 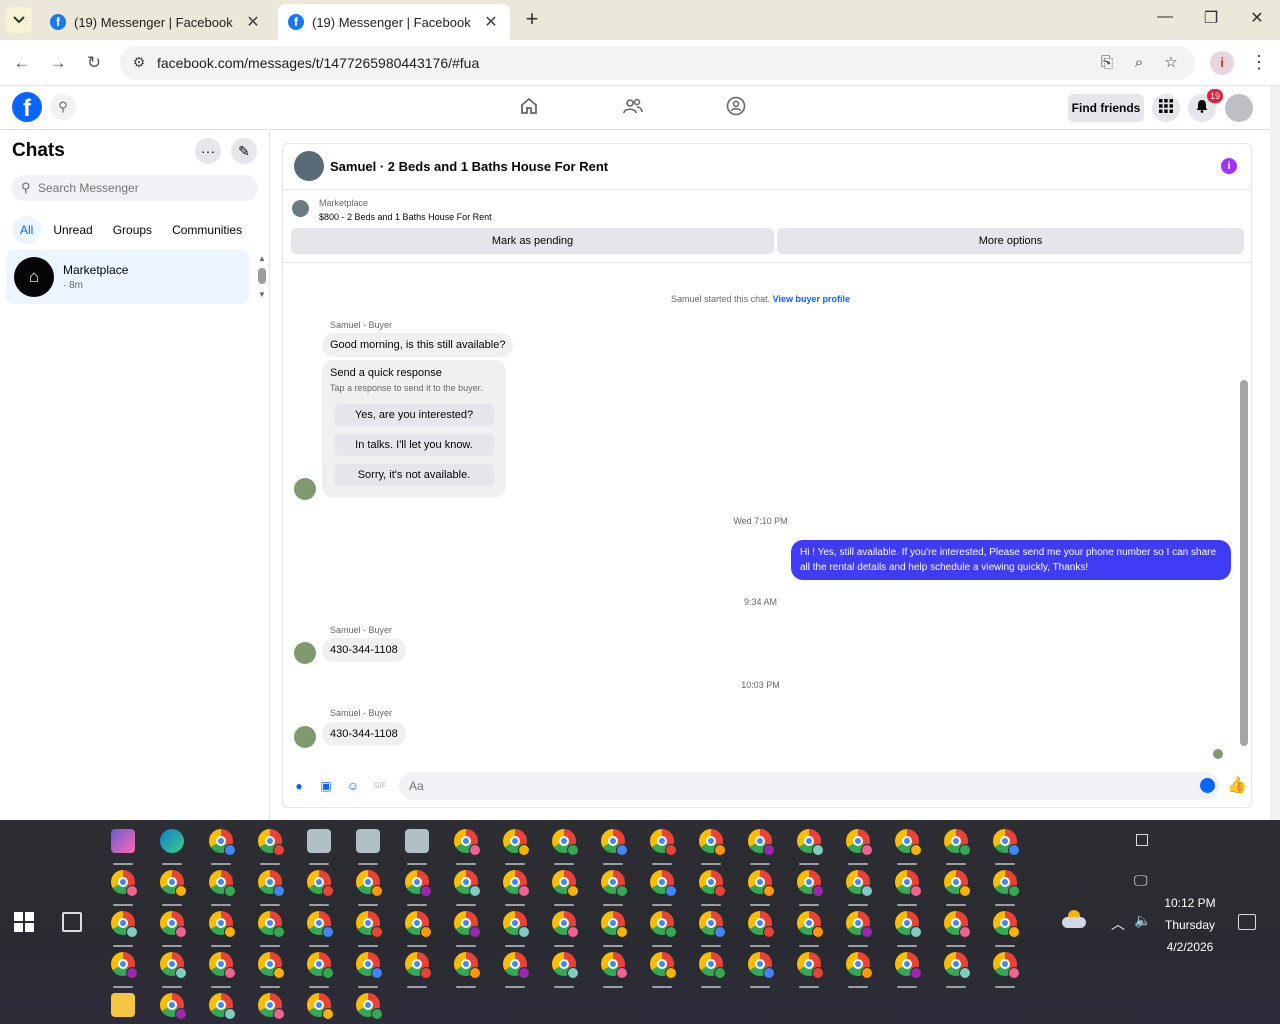 I want to click on message-input, so click(x=809, y=786).